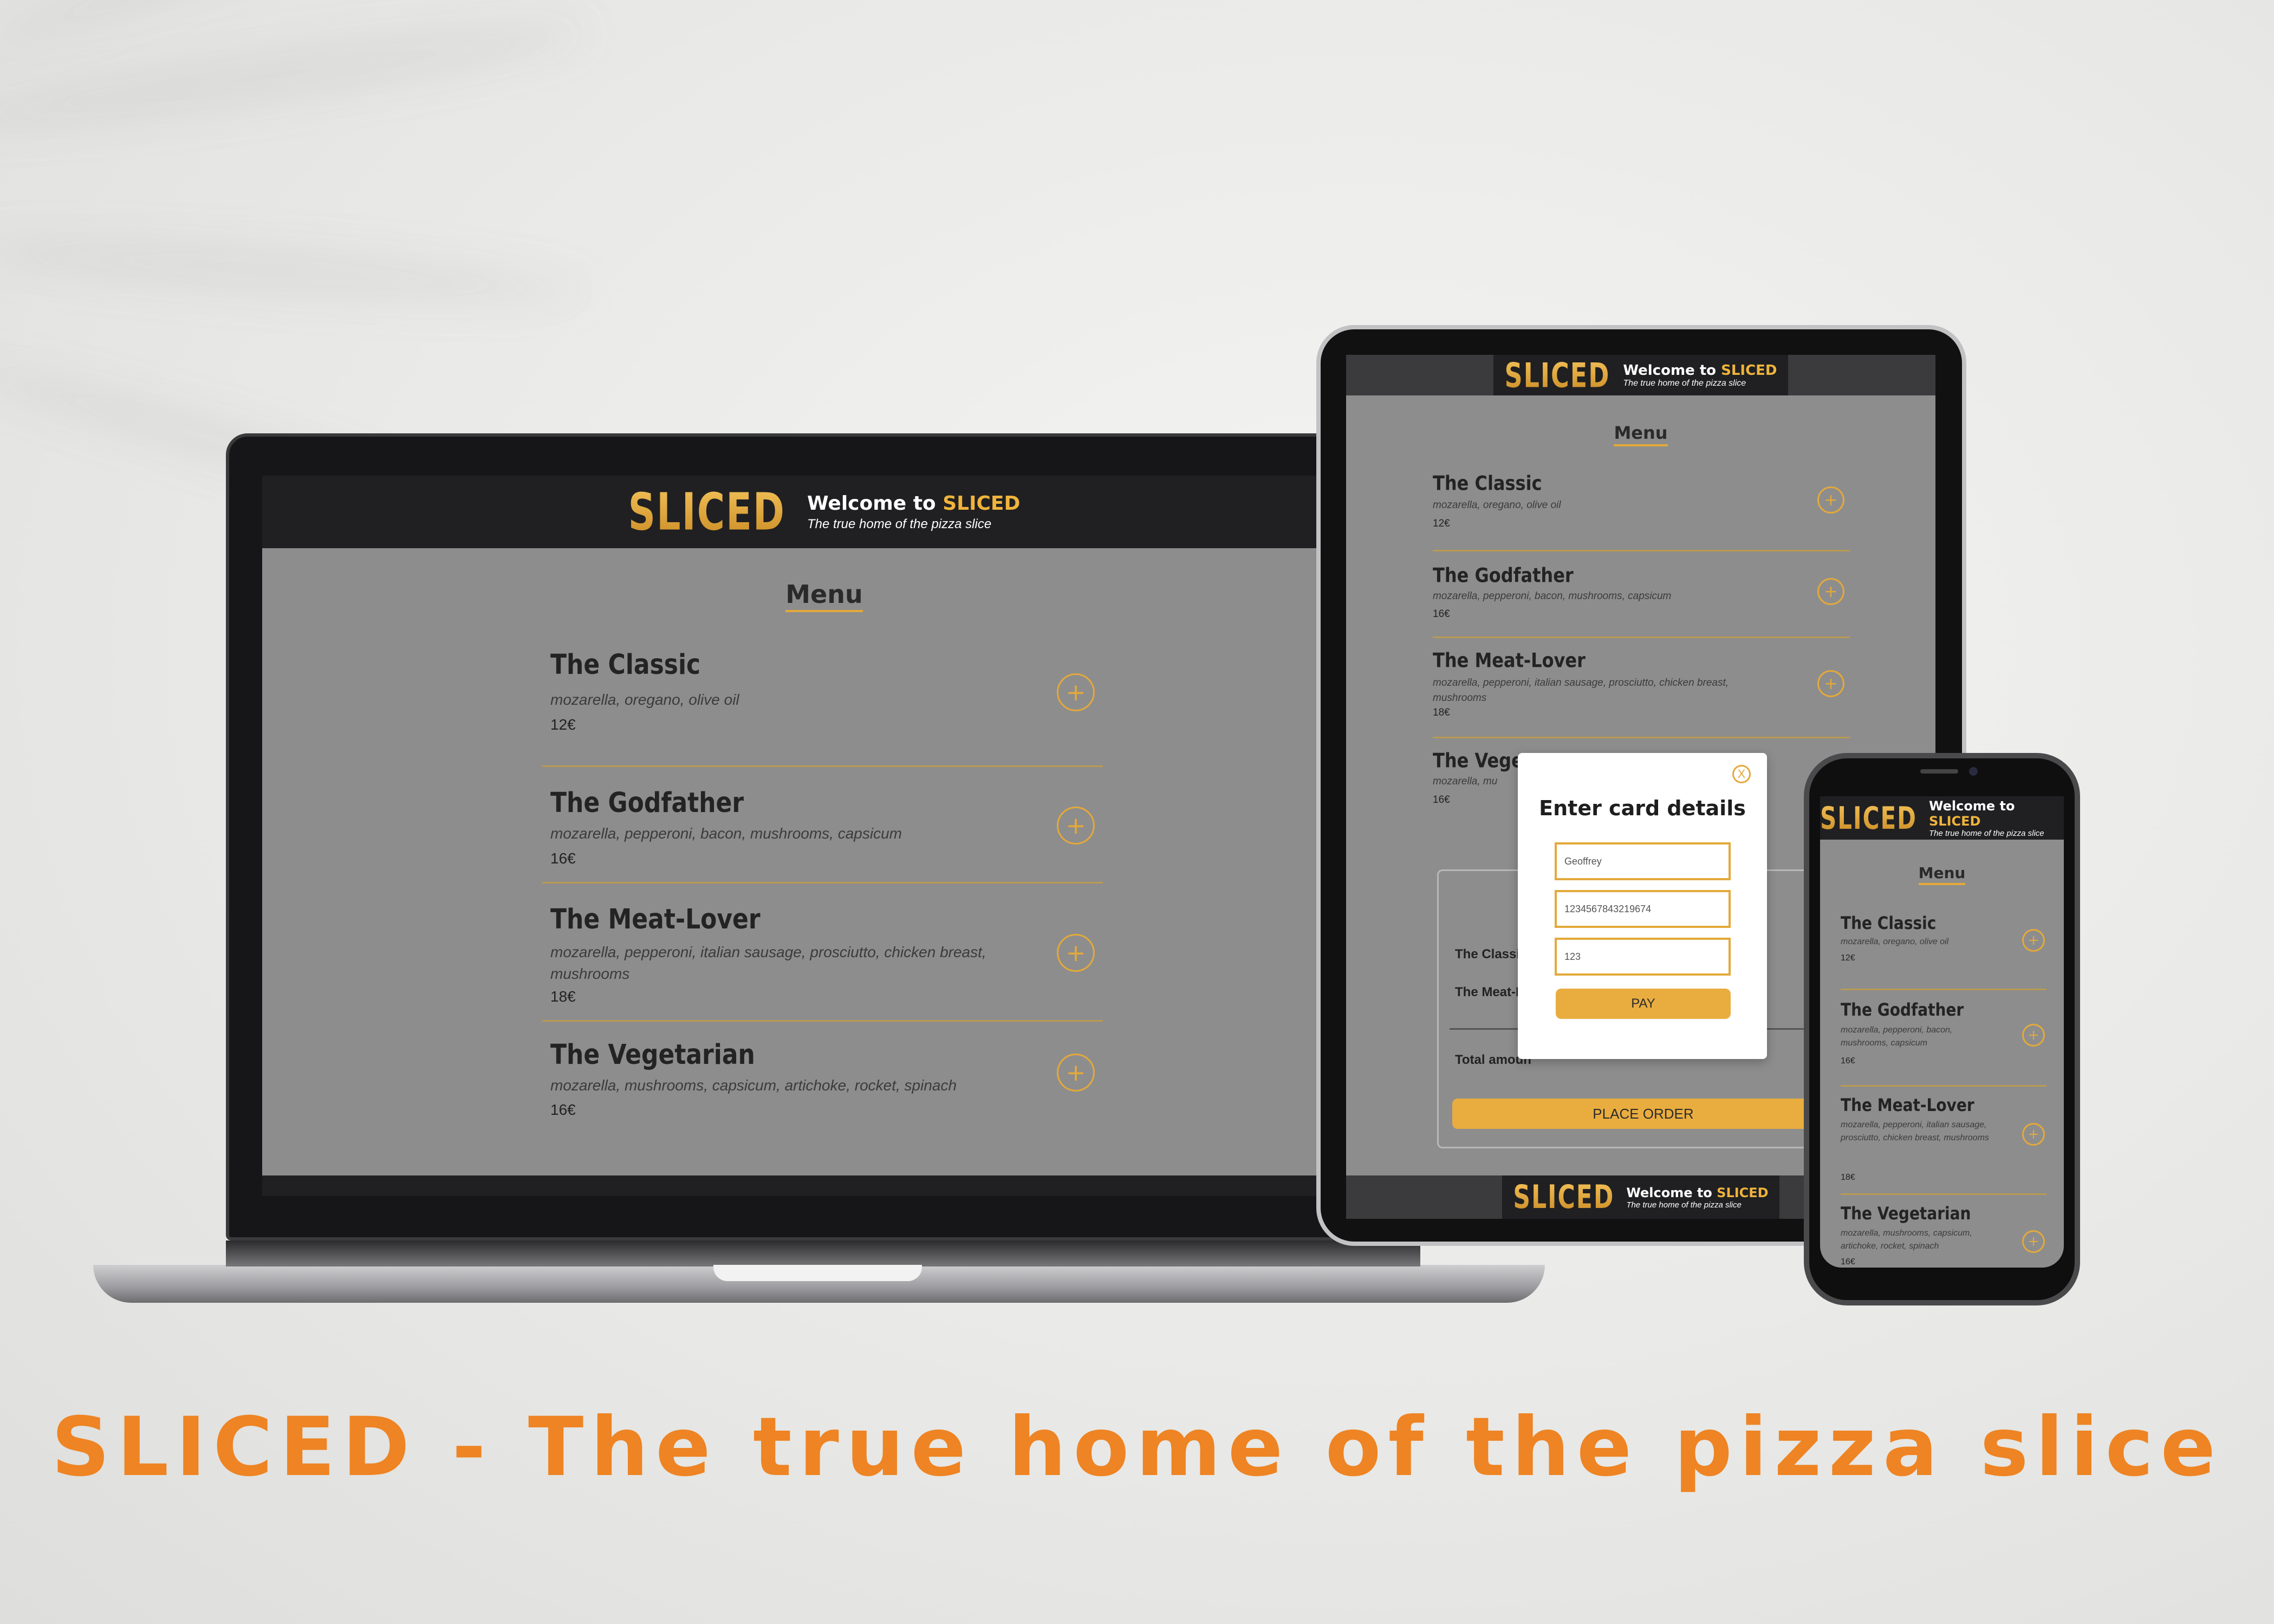 The image size is (2274, 1624). What do you see at coordinates (1642, 808) in the screenshot?
I see `modal-title: Enter card details` at bounding box center [1642, 808].